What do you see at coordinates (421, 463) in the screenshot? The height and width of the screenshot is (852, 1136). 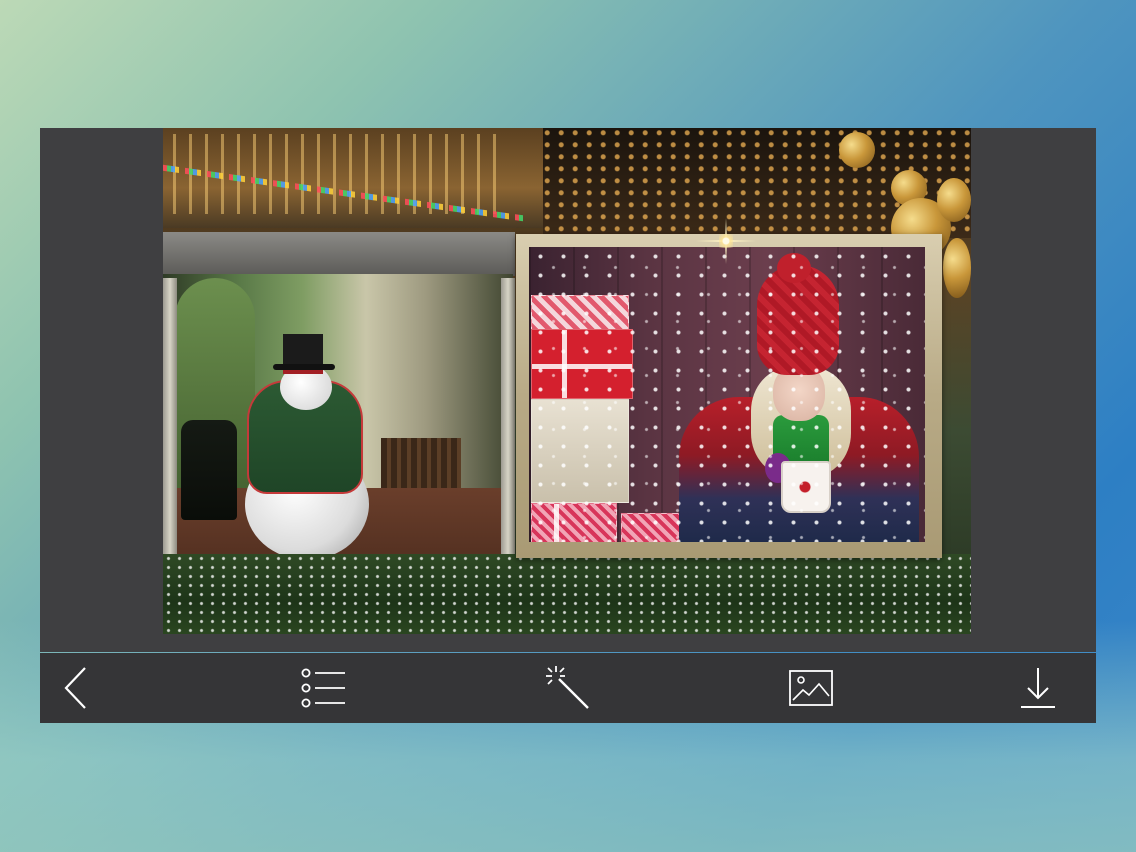 I see `porch-bench` at bounding box center [421, 463].